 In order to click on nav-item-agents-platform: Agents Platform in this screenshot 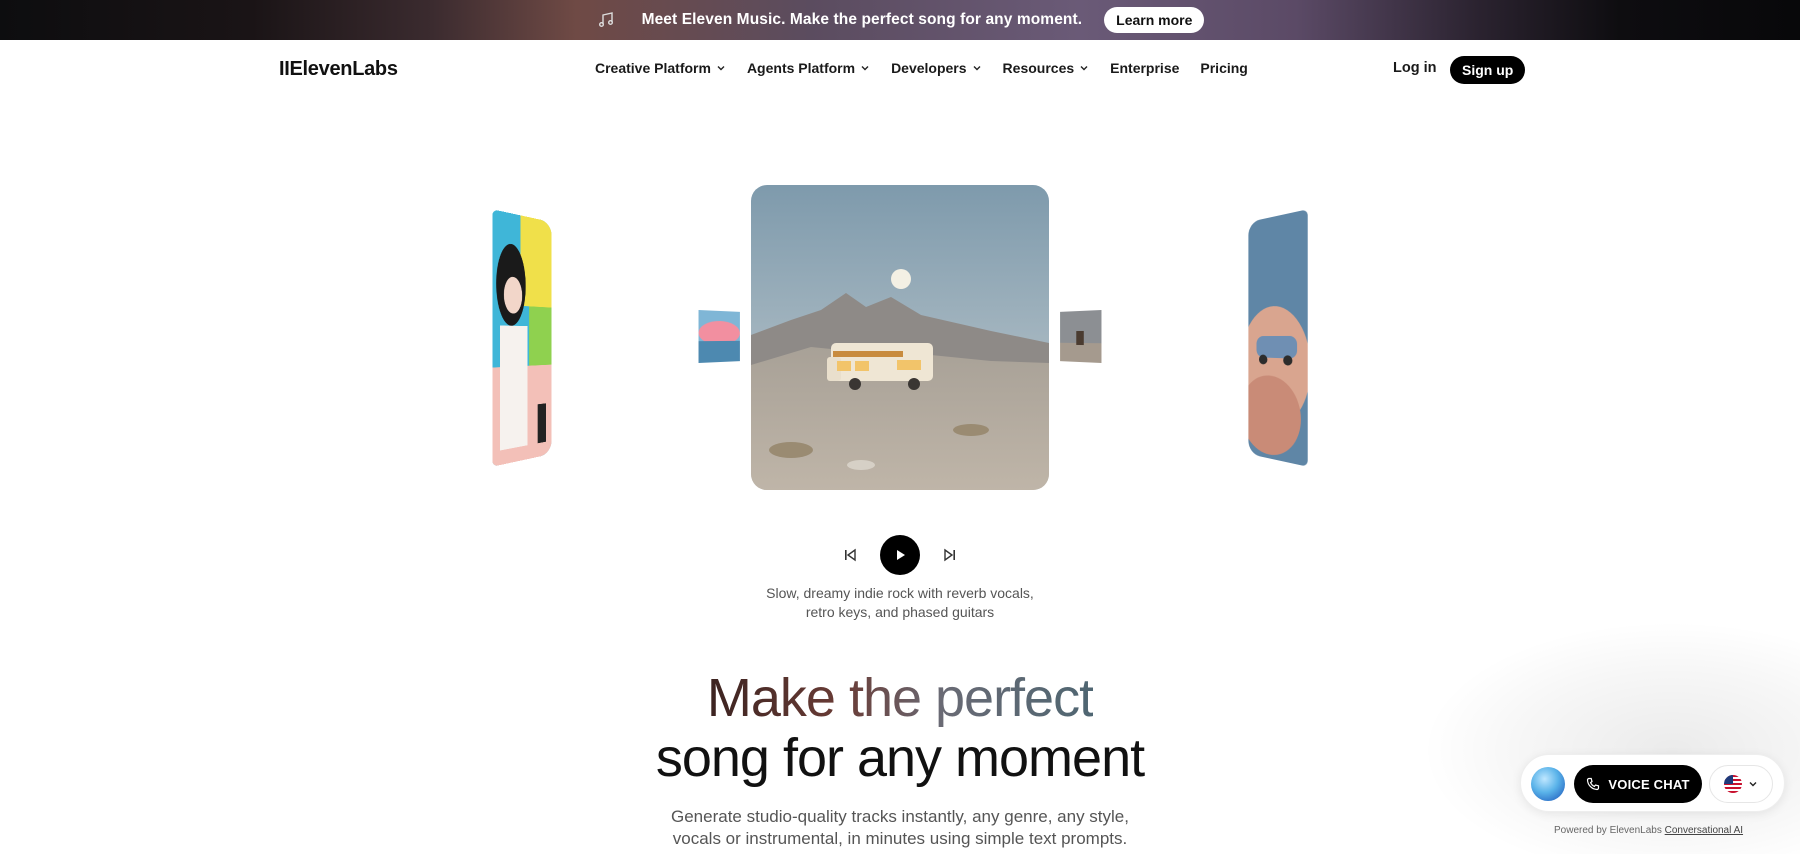, I will do `click(808, 68)`.